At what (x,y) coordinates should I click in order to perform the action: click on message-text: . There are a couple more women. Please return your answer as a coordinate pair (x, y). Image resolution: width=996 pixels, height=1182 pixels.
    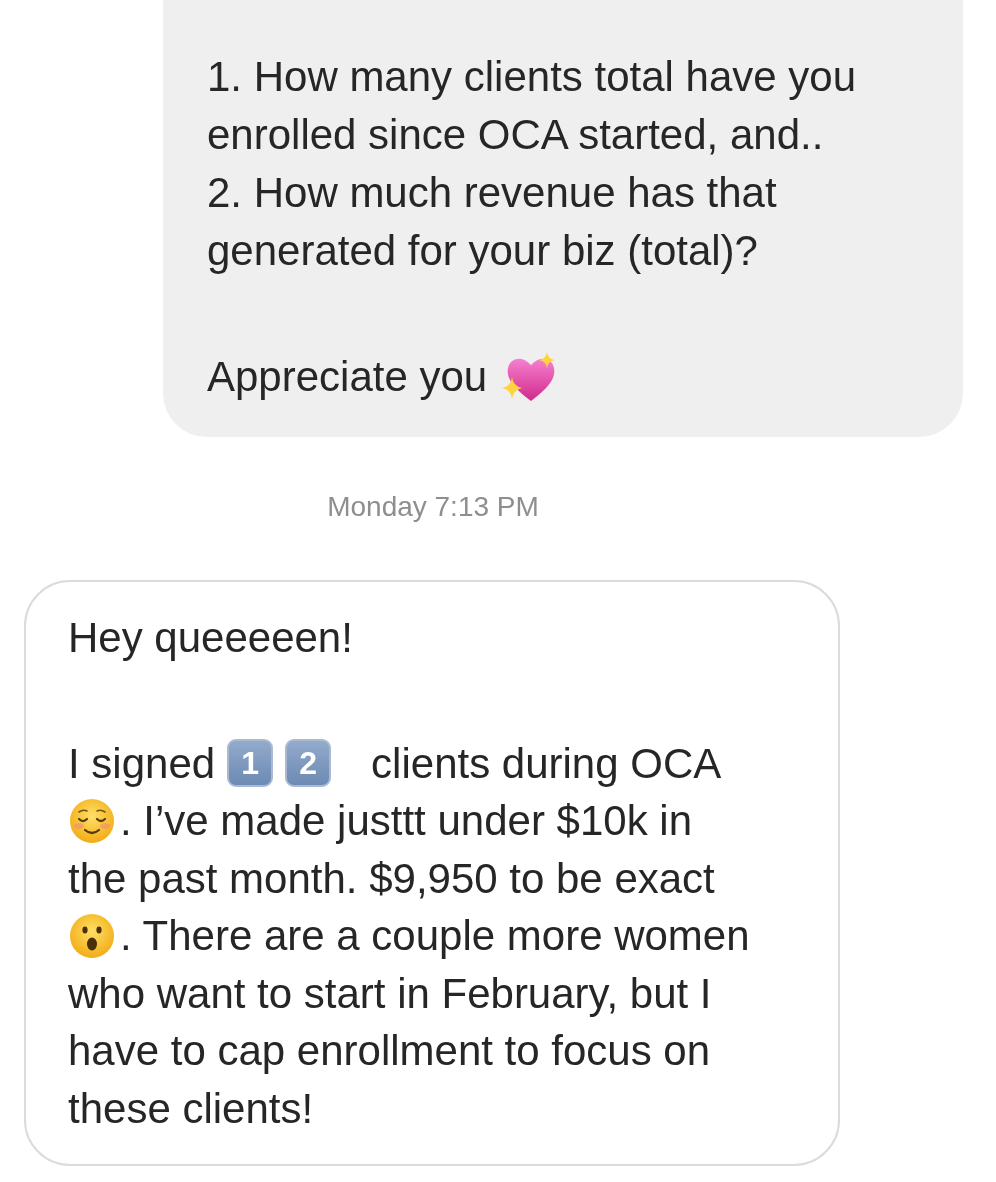
    Looking at the image, I should click on (435, 936).